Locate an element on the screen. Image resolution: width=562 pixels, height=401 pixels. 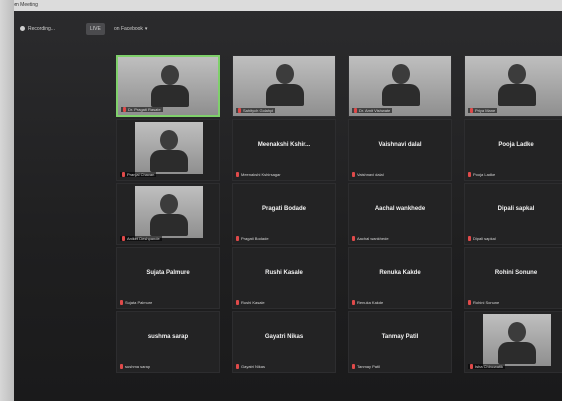
participant-tile: Aniket Deshpande is located at coordinates (168, 214).